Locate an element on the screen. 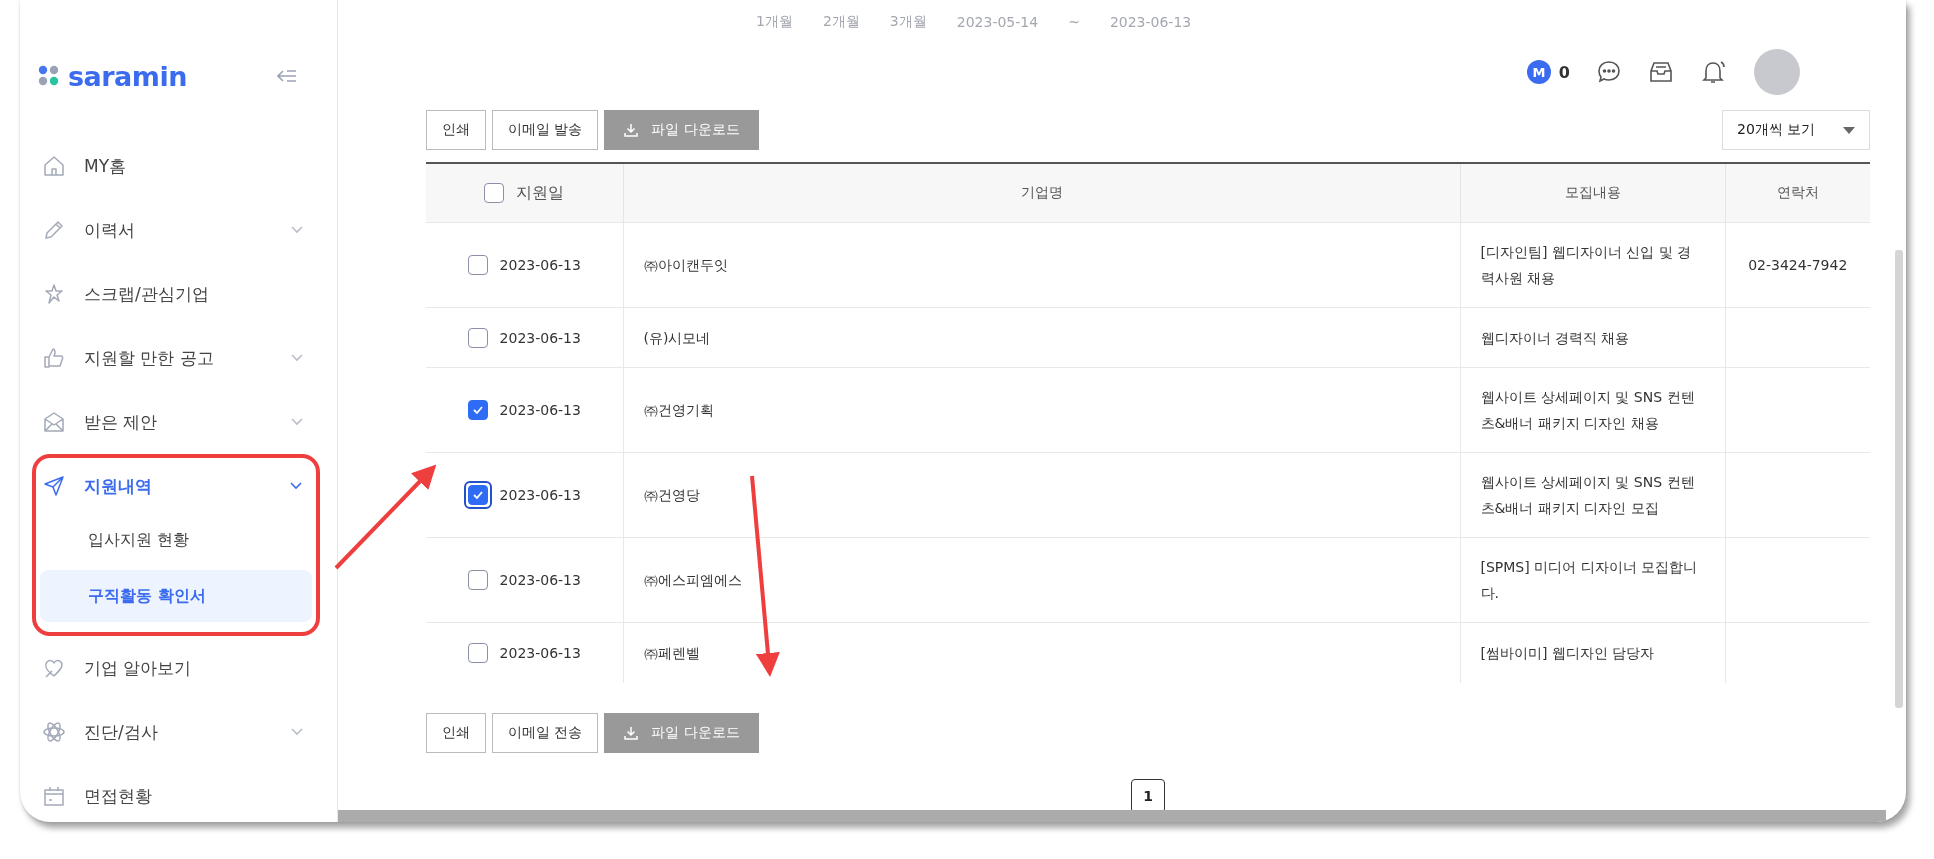 This screenshot has height=859, width=1934. menu-item: 기업 알아보기 is located at coordinates (178, 668).